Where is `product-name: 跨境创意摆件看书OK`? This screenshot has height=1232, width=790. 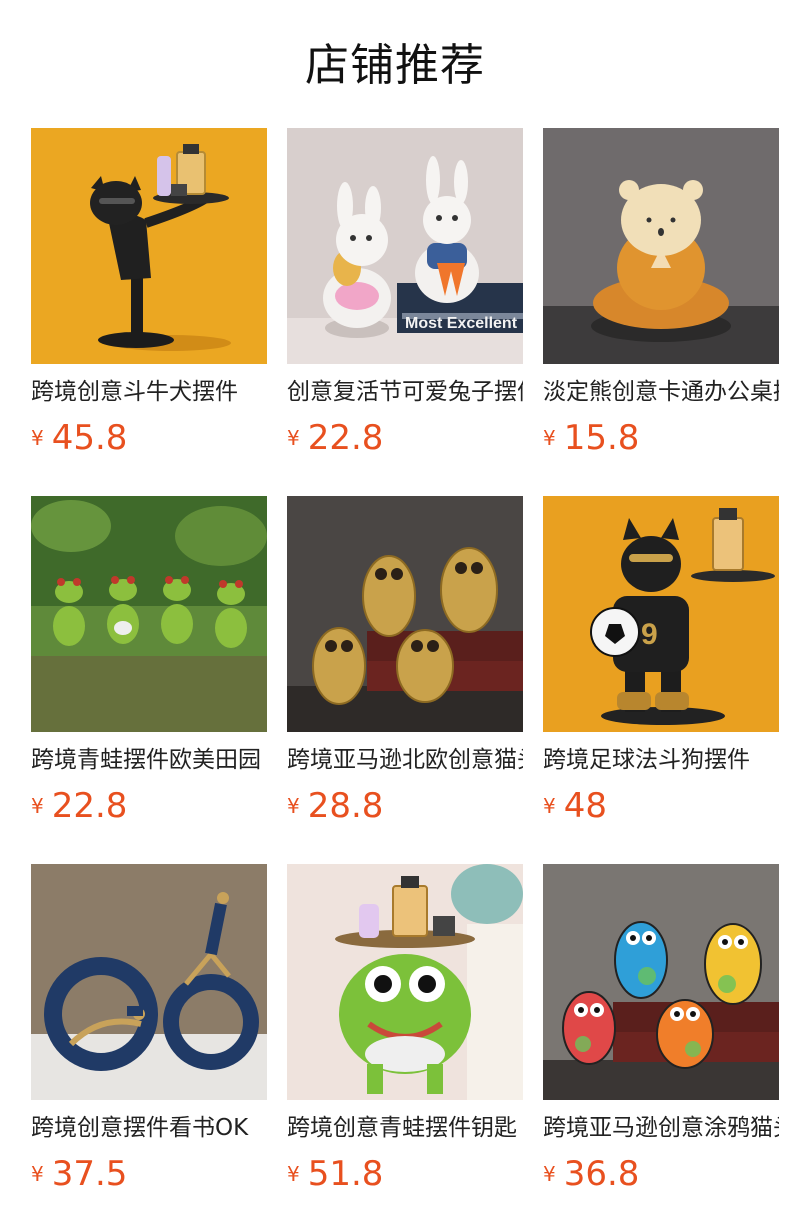
product-name: 跨境创意摆件看书OK is located at coordinates (149, 1128).